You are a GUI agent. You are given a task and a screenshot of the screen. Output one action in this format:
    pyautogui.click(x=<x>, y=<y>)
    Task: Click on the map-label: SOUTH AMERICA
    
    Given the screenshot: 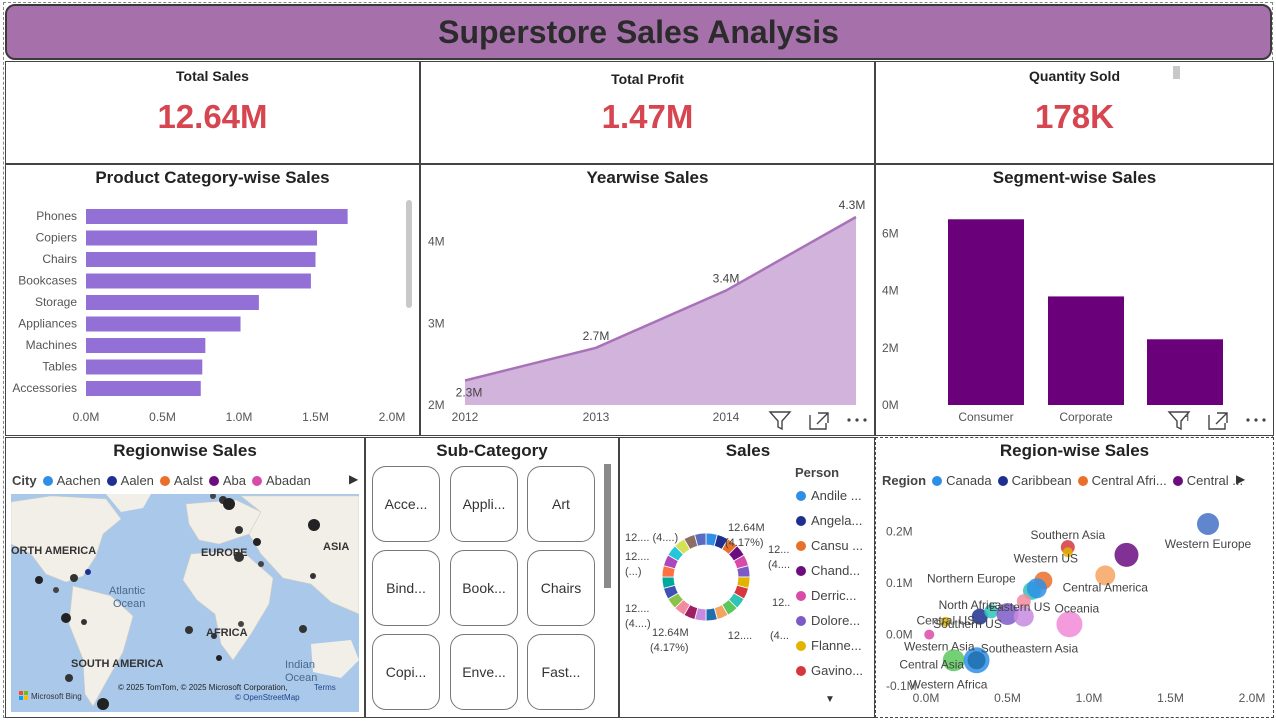 What is the action you would take?
    pyautogui.click(x=117, y=664)
    